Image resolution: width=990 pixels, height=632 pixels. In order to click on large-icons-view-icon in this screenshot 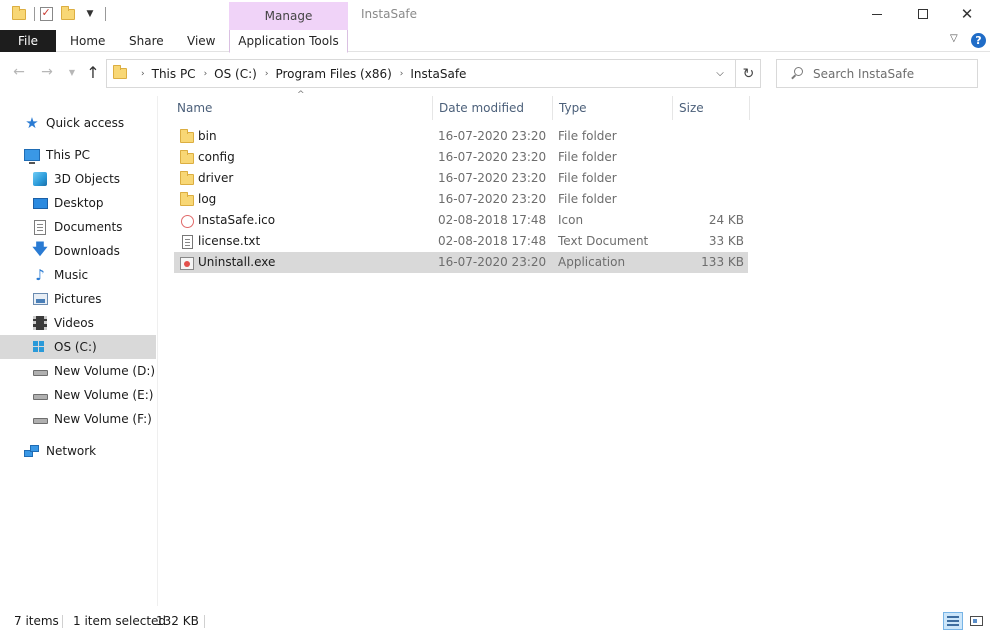, I will do `click(976, 621)`.